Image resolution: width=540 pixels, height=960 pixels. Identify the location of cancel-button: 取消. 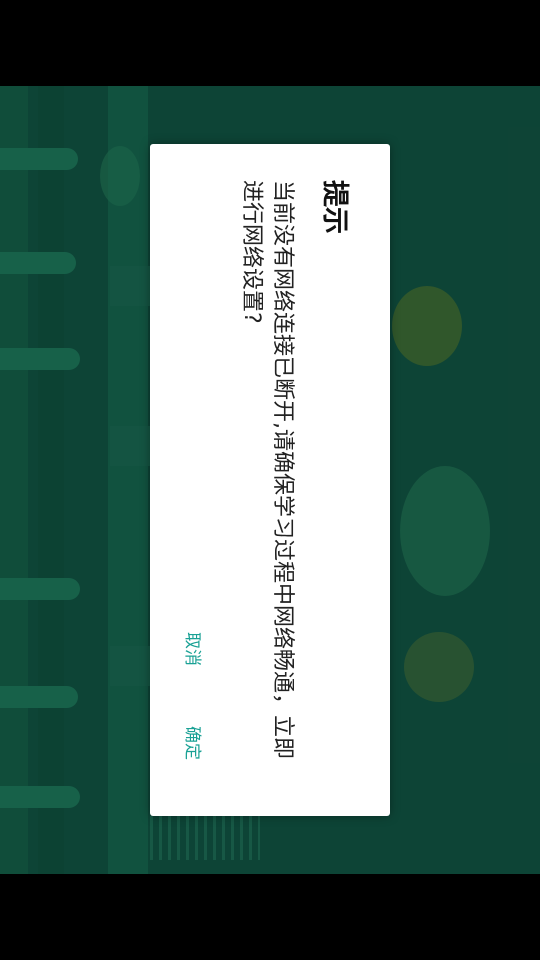
(192, 649).